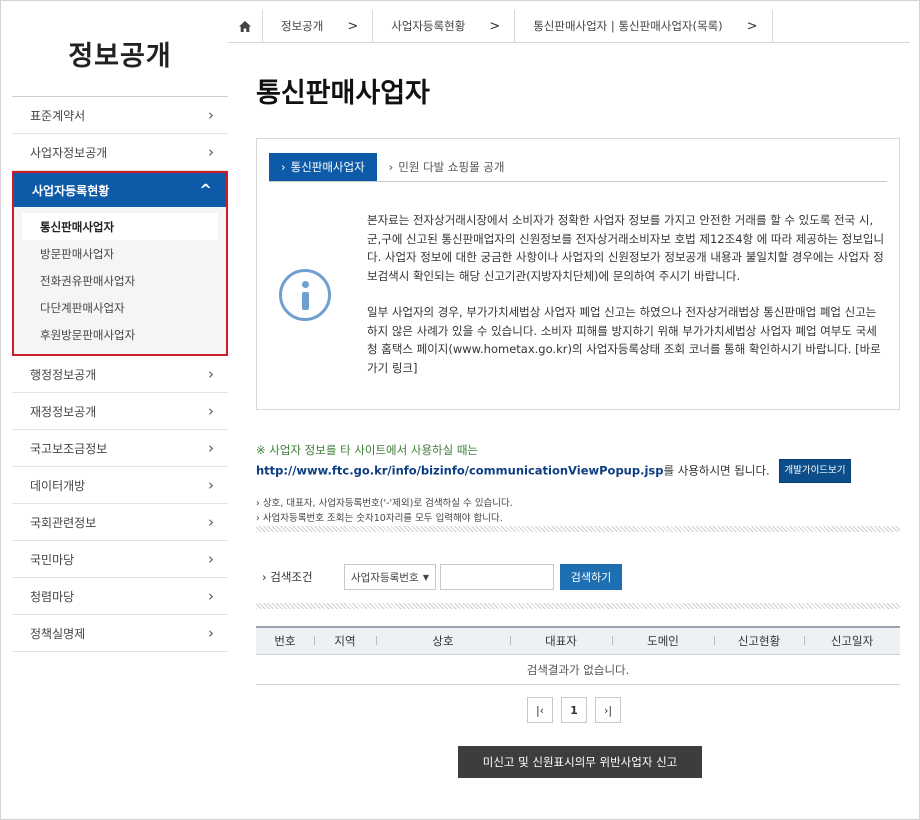  What do you see at coordinates (561, 641) in the screenshot?
I see `column-header: 대표자` at bounding box center [561, 641].